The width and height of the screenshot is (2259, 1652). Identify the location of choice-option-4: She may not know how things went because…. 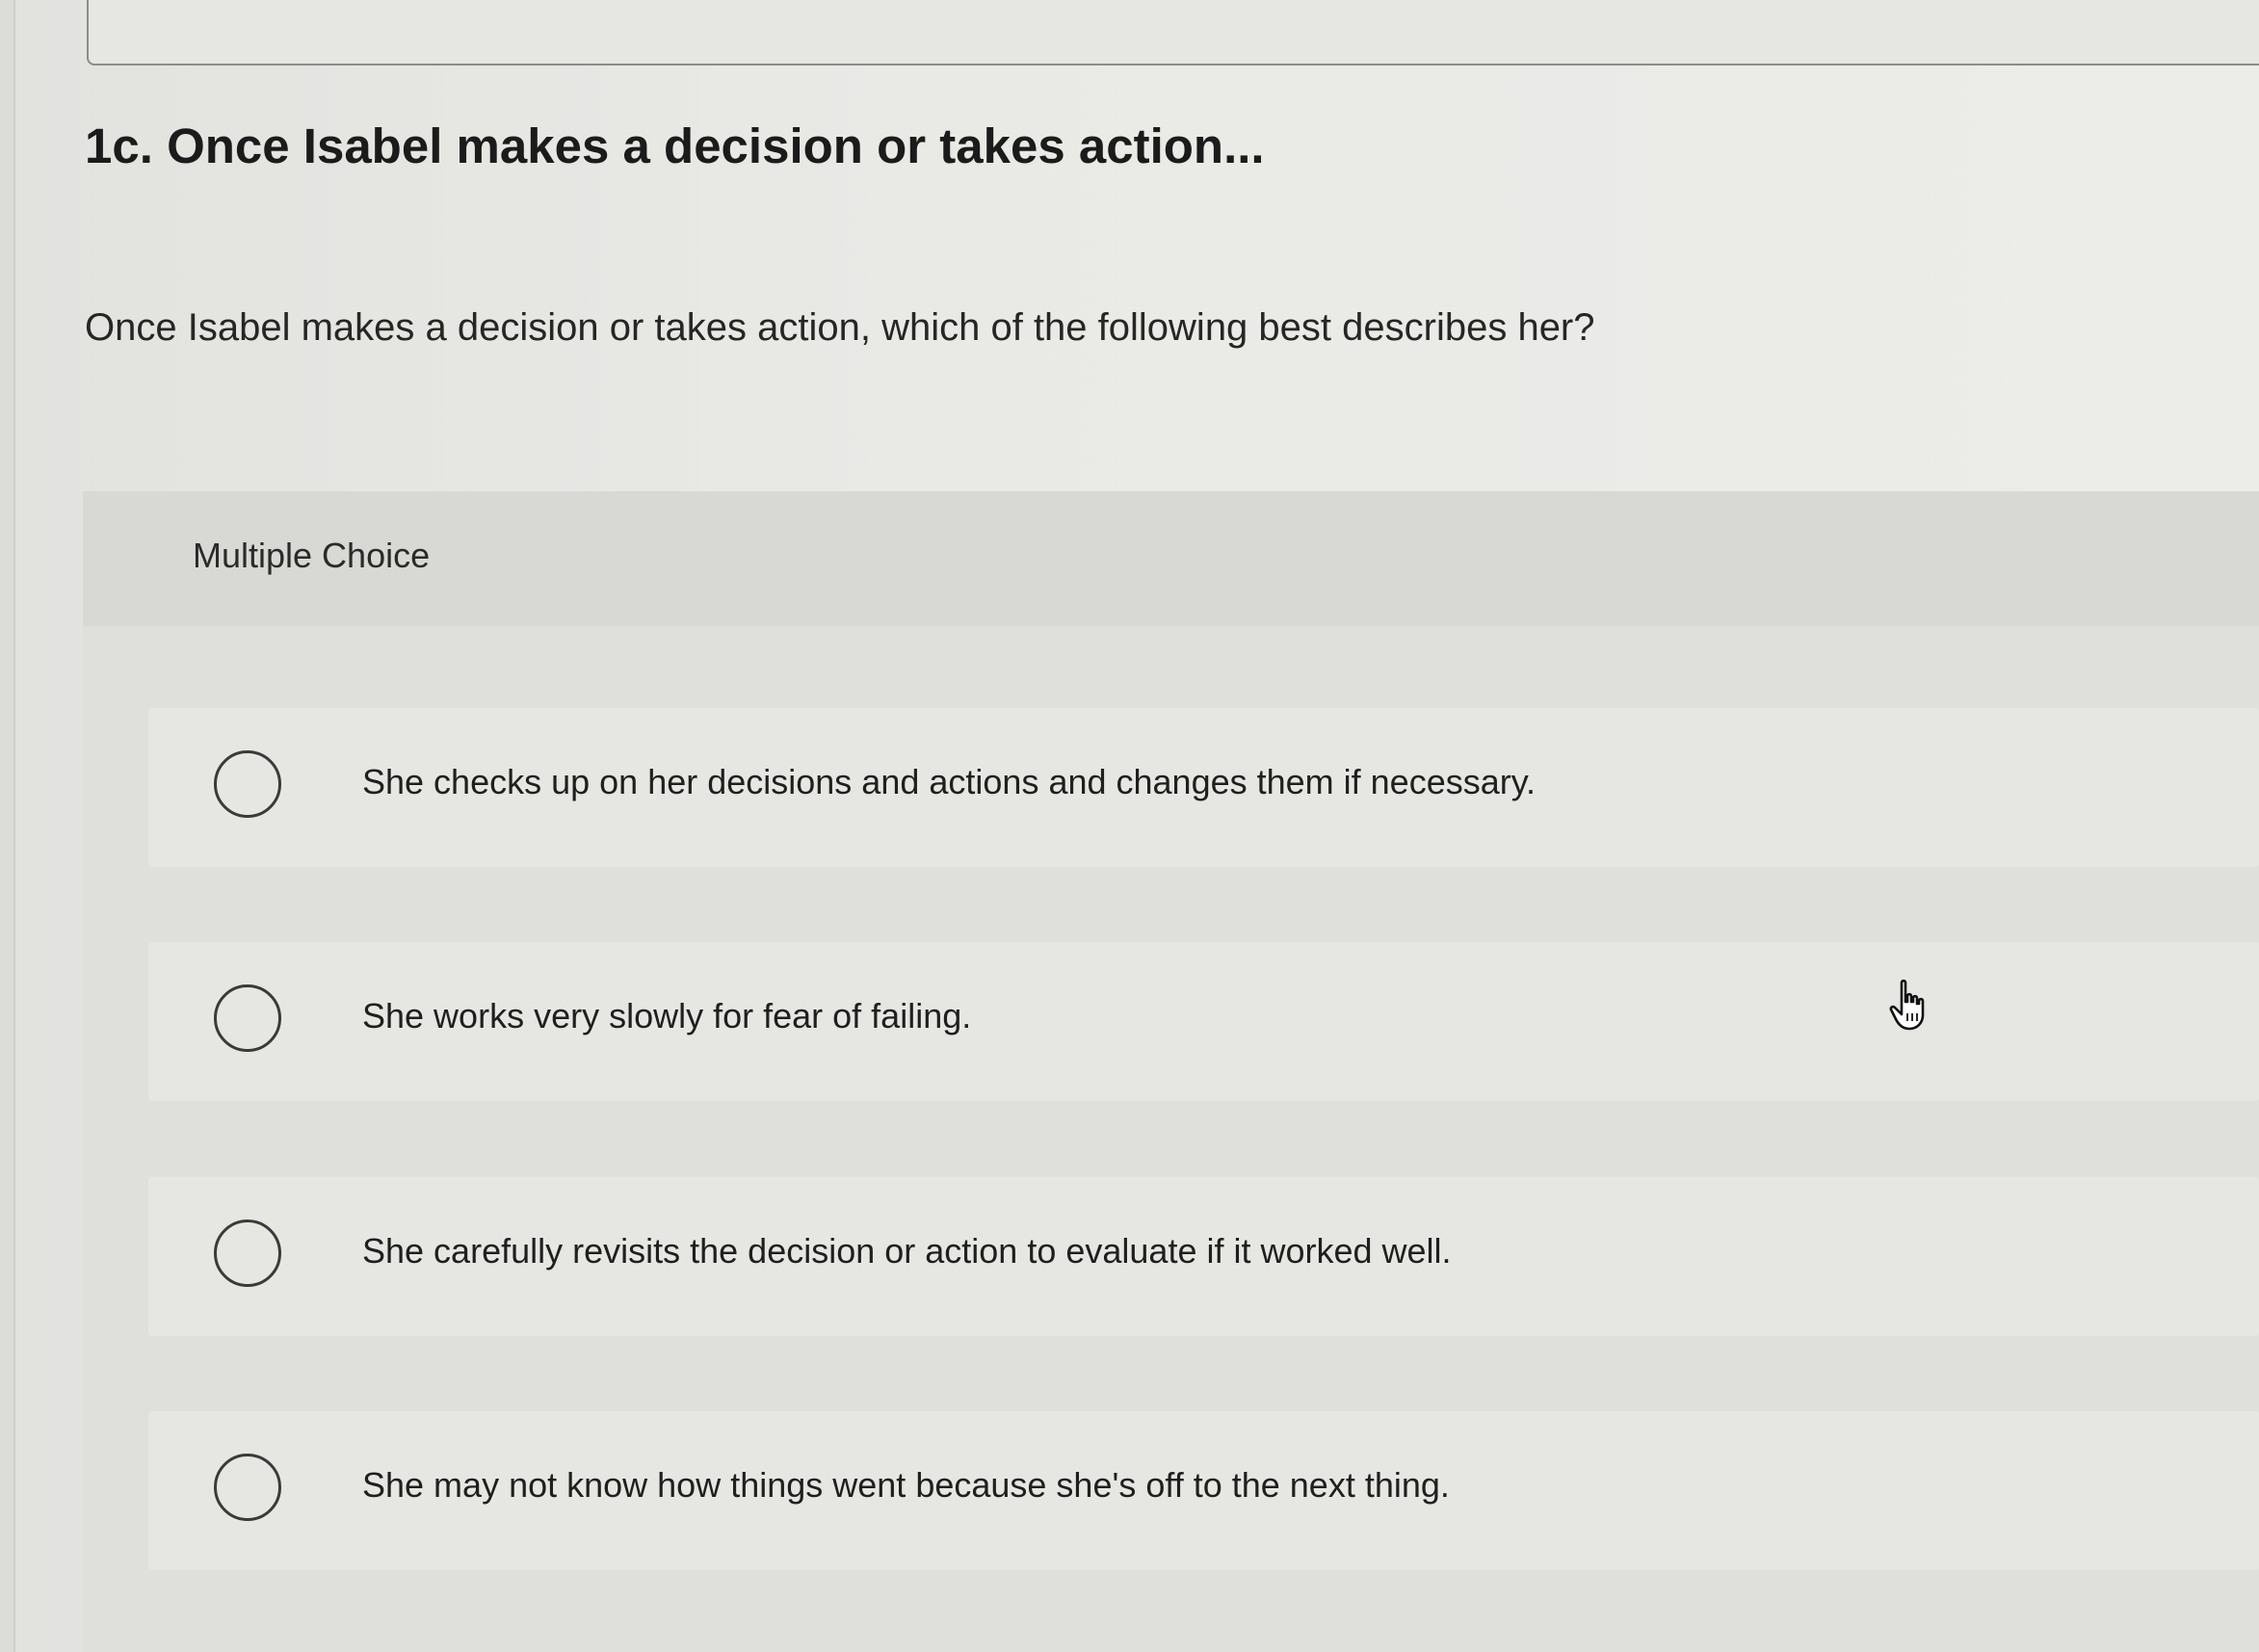
(1203, 1490).